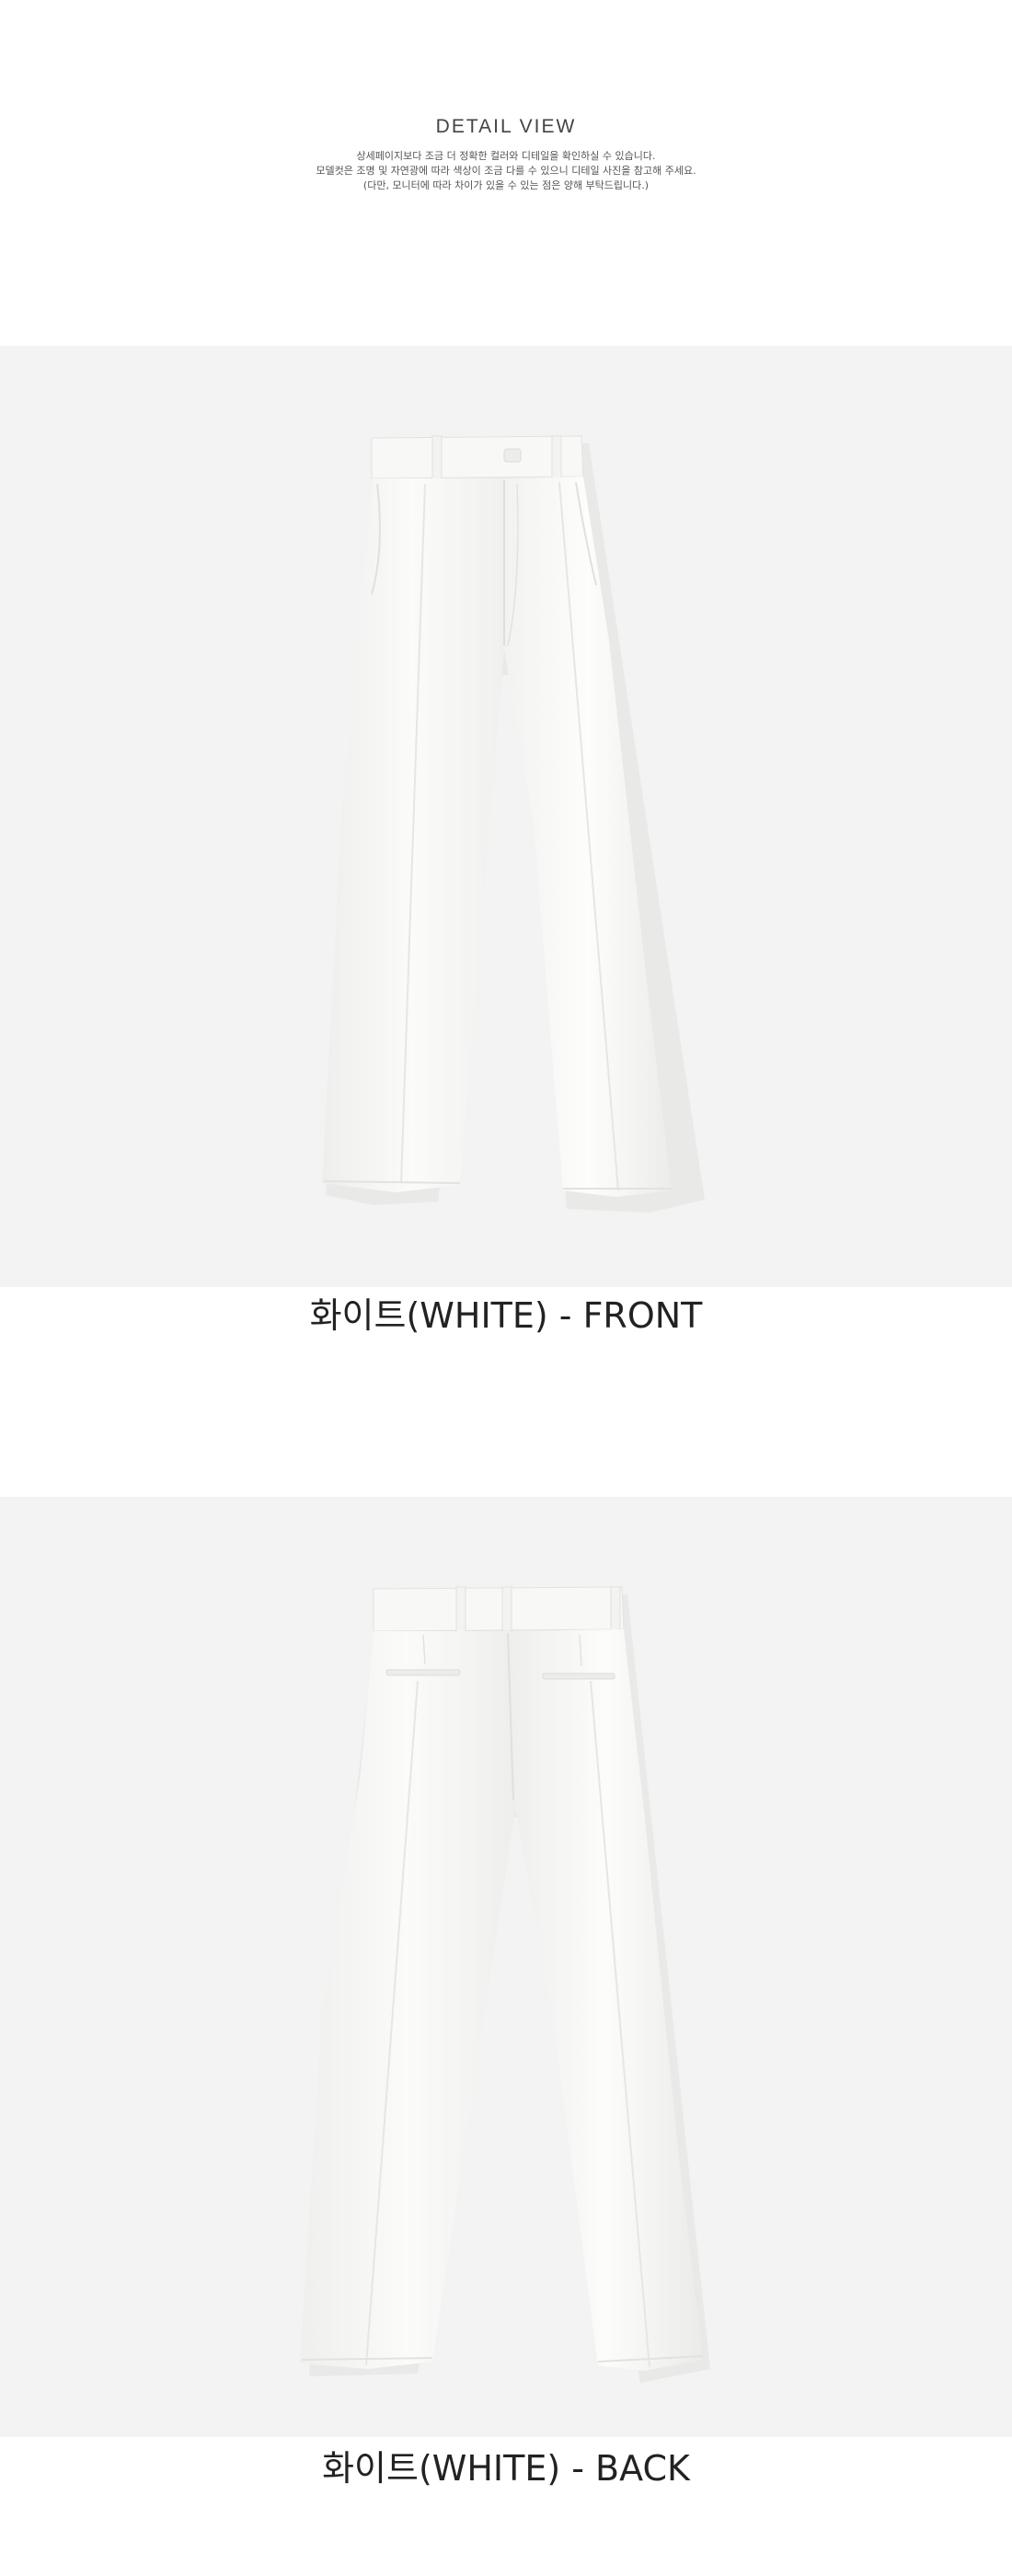  Describe the element at coordinates (506, 126) in the screenshot. I see `detail-view-title: DETAIL VIEW` at that location.